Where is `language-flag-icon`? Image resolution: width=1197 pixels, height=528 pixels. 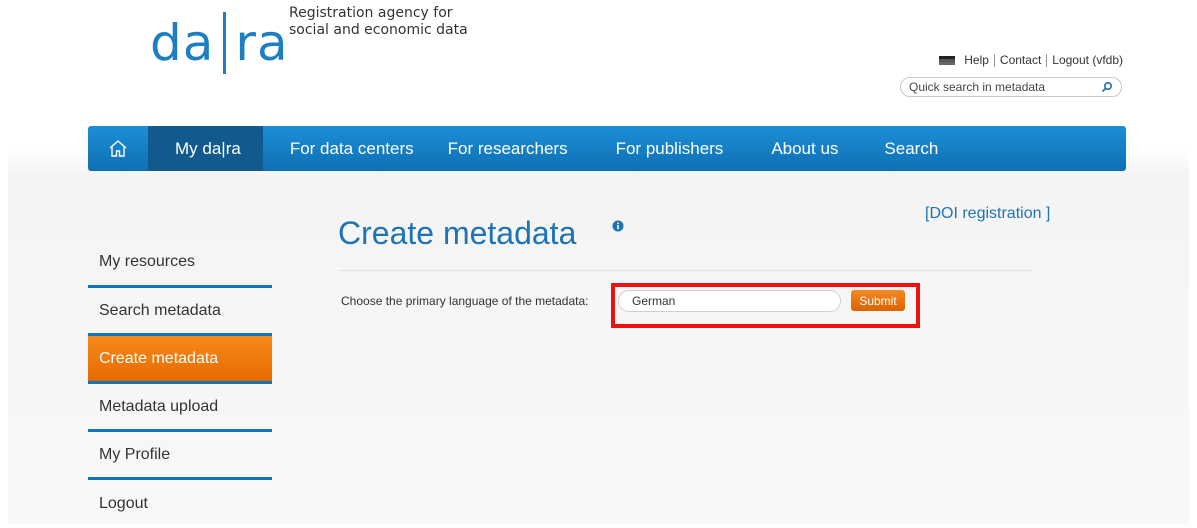
language-flag-icon is located at coordinates (947, 60).